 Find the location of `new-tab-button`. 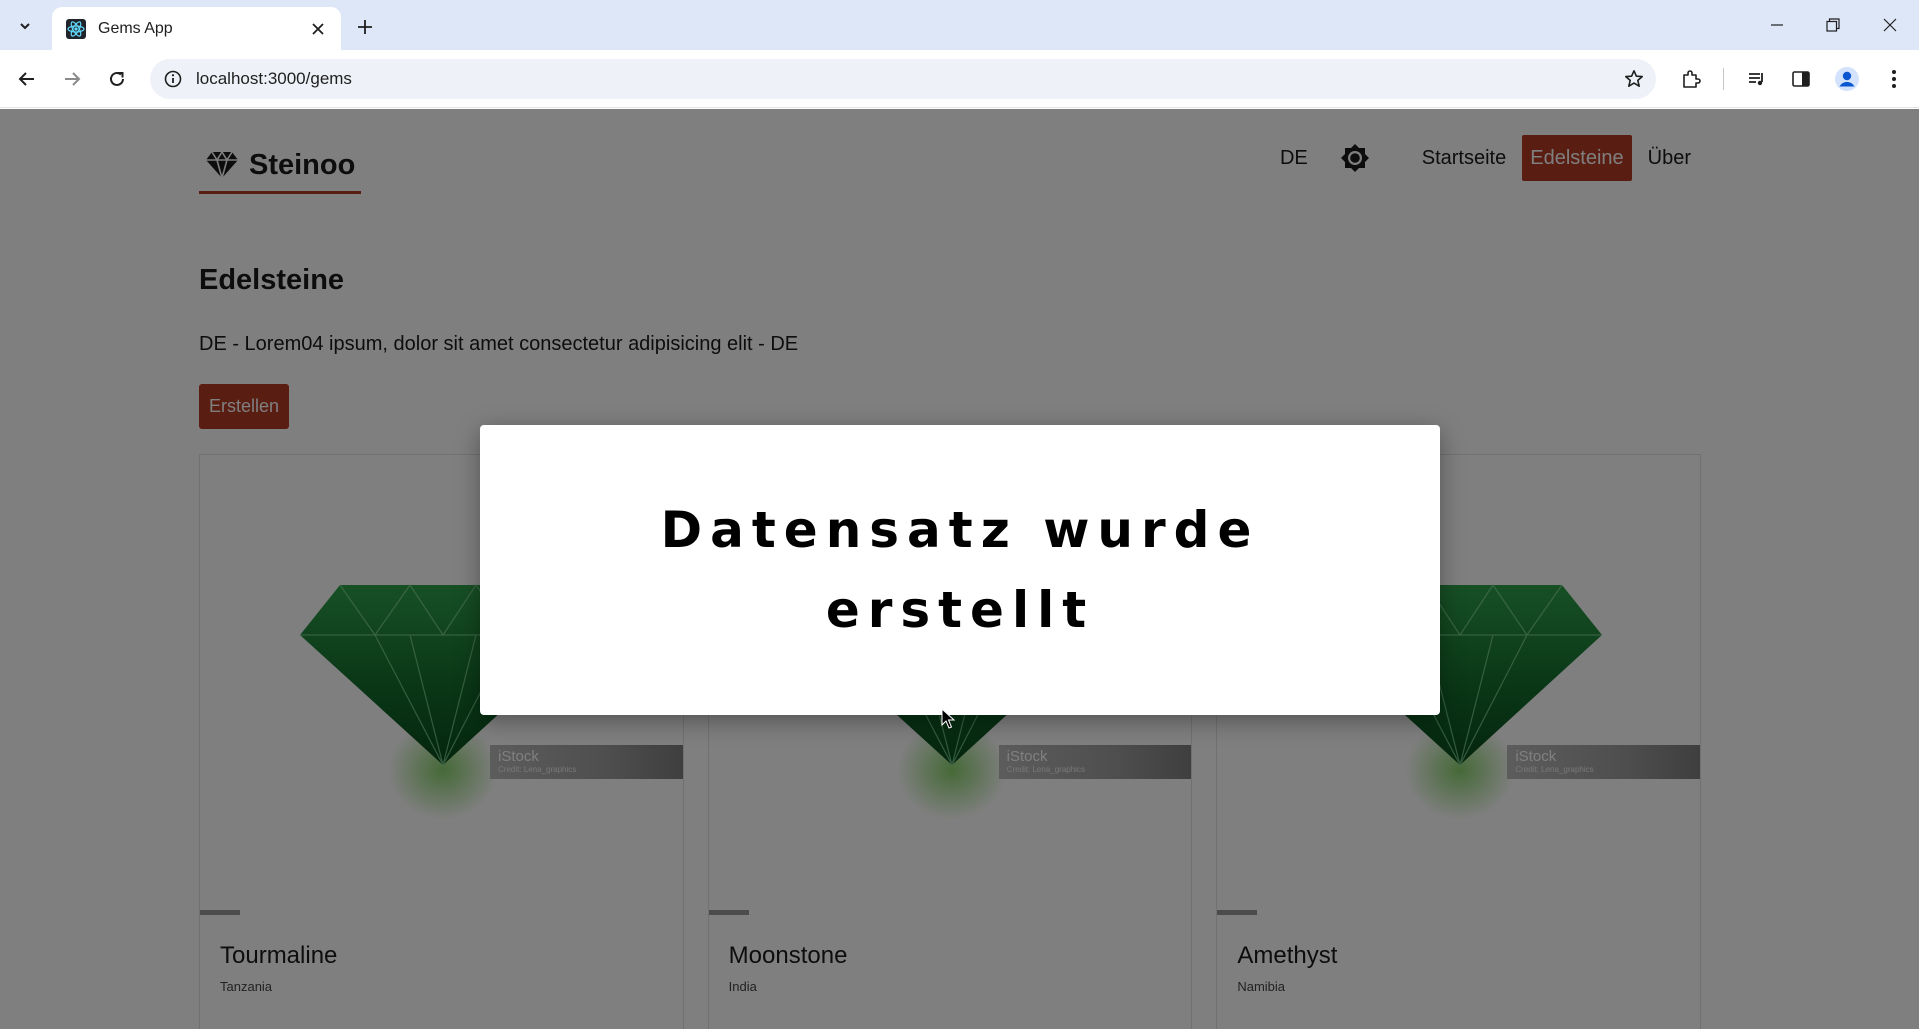

new-tab-button is located at coordinates (365, 27).